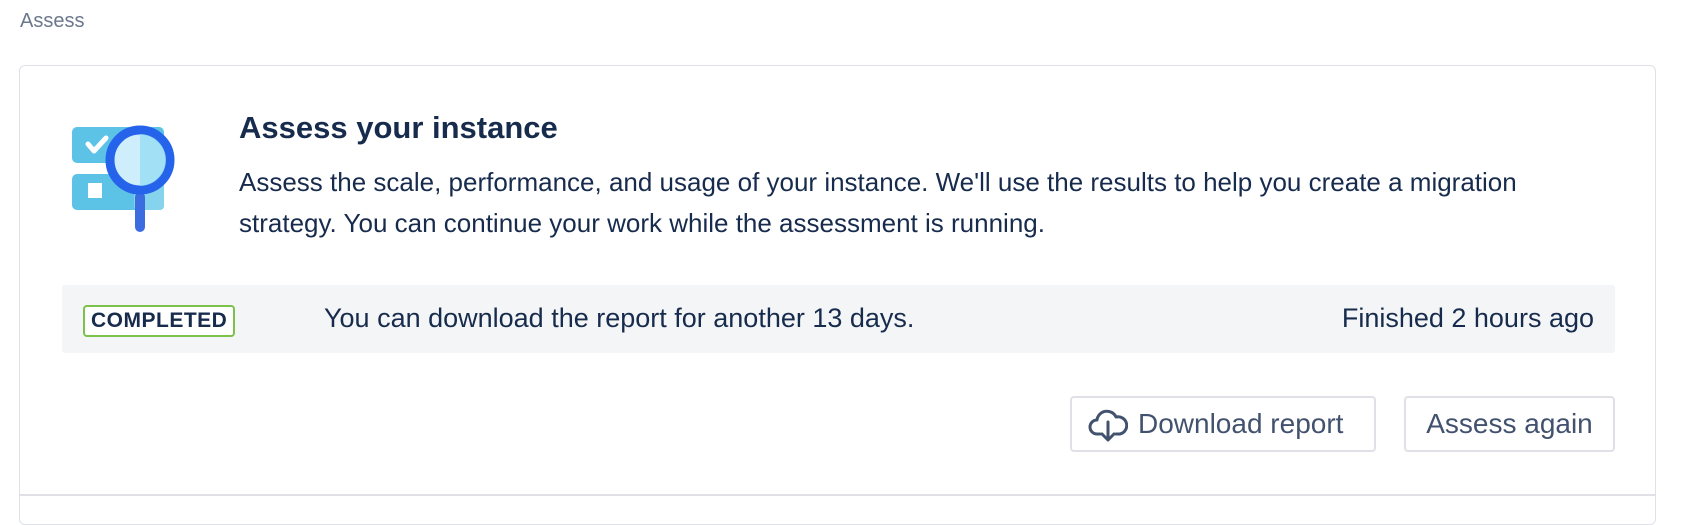 The width and height of the screenshot is (1684, 525). I want to click on assessment-illustration-icon, so click(137, 180).